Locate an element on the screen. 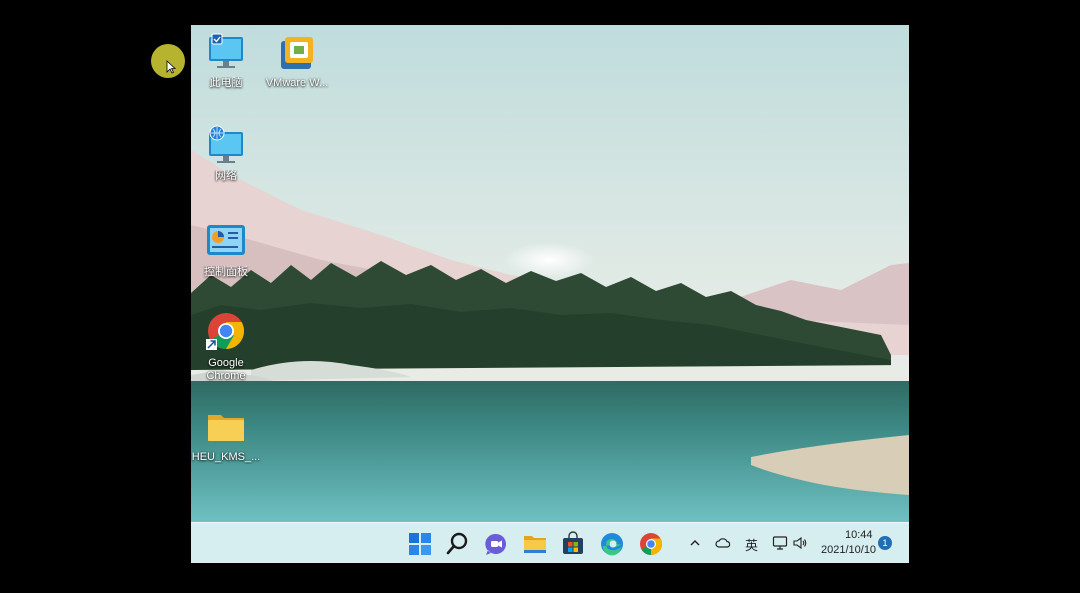 Image resolution: width=1080 pixels, height=593 pixels. taskbar: 英 10:44 2021/10/10 1 is located at coordinates (550, 542).